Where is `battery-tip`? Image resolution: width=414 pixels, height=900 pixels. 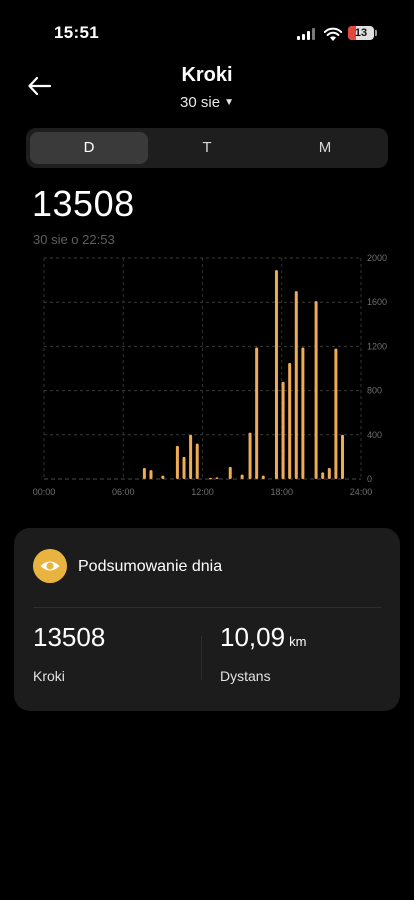 battery-tip is located at coordinates (376, 33).